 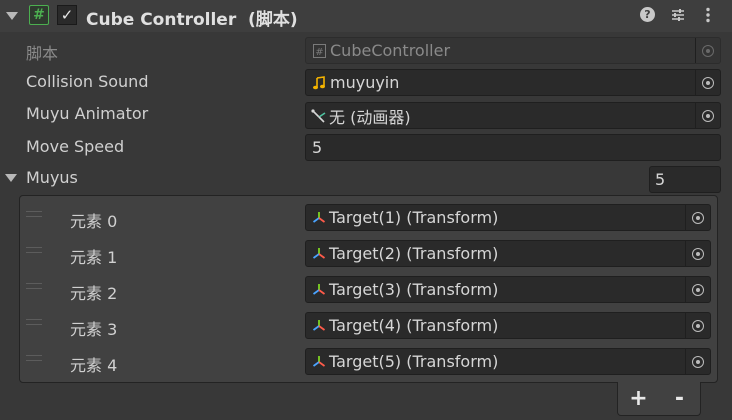 I want to click on audio-clip-icon, so click(x=319, y=83).